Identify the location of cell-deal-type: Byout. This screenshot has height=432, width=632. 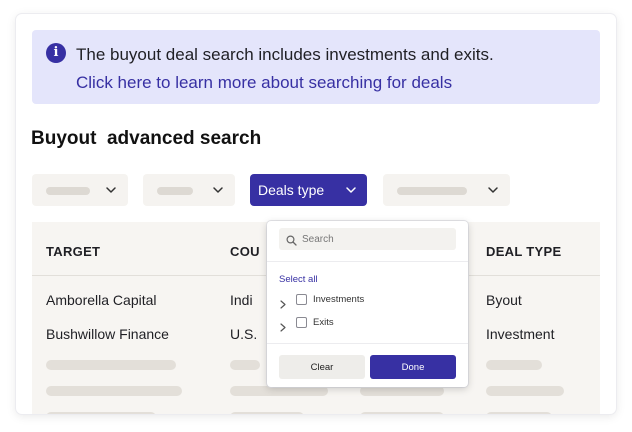
(504, 300).